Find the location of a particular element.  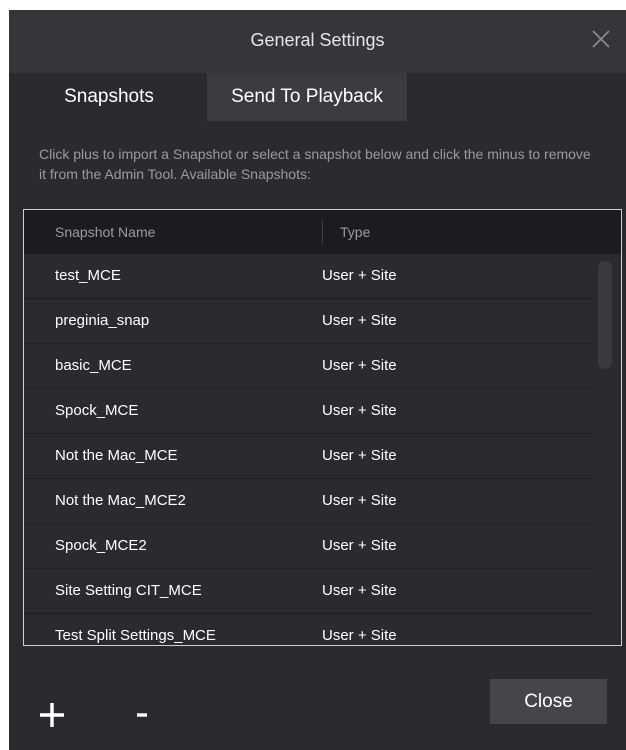

close-icon is located at coordinates (601, 39).